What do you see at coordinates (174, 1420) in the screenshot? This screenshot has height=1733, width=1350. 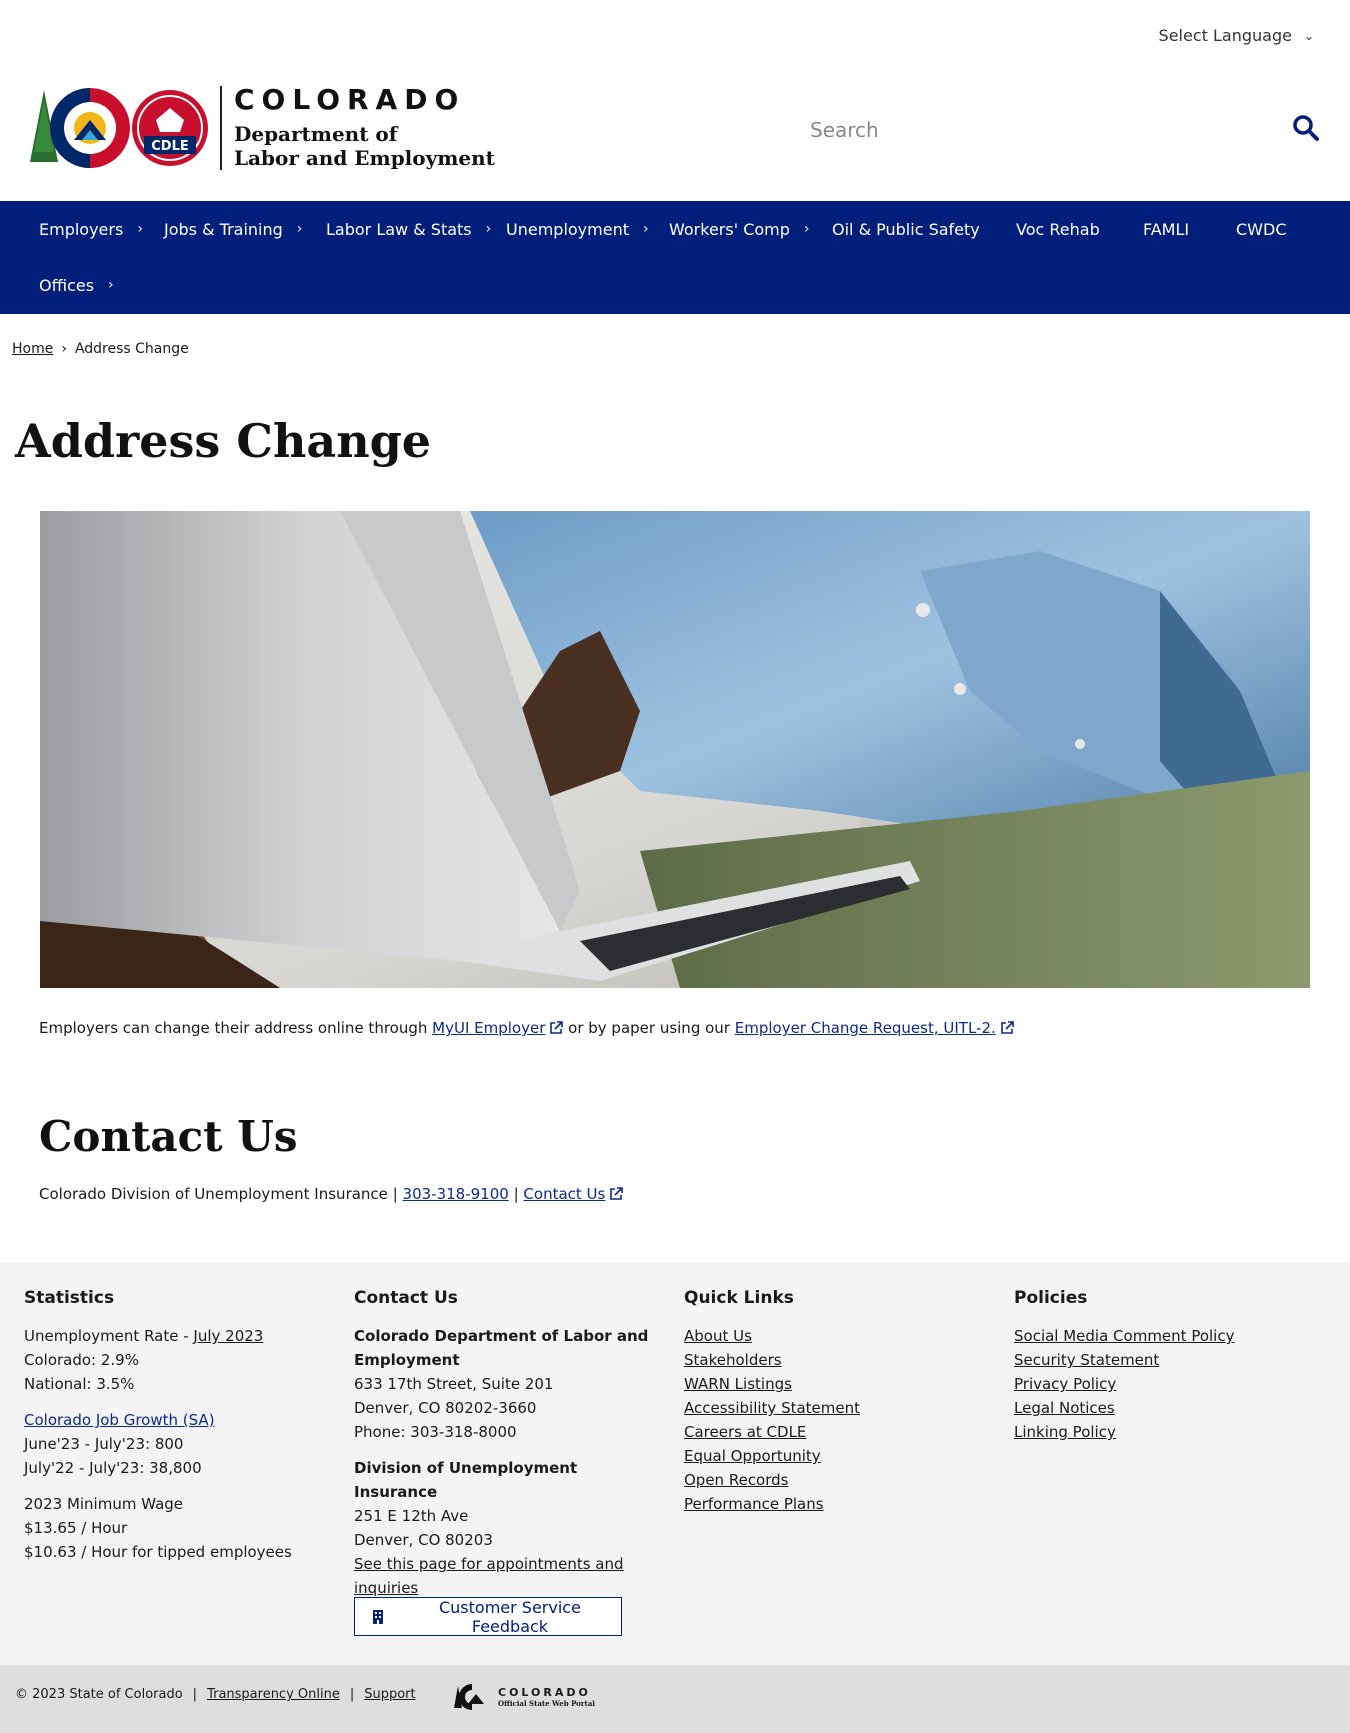 I see `job-growth-link: Colorado Job Growth (SA)` at bounding box center [174, 1420].